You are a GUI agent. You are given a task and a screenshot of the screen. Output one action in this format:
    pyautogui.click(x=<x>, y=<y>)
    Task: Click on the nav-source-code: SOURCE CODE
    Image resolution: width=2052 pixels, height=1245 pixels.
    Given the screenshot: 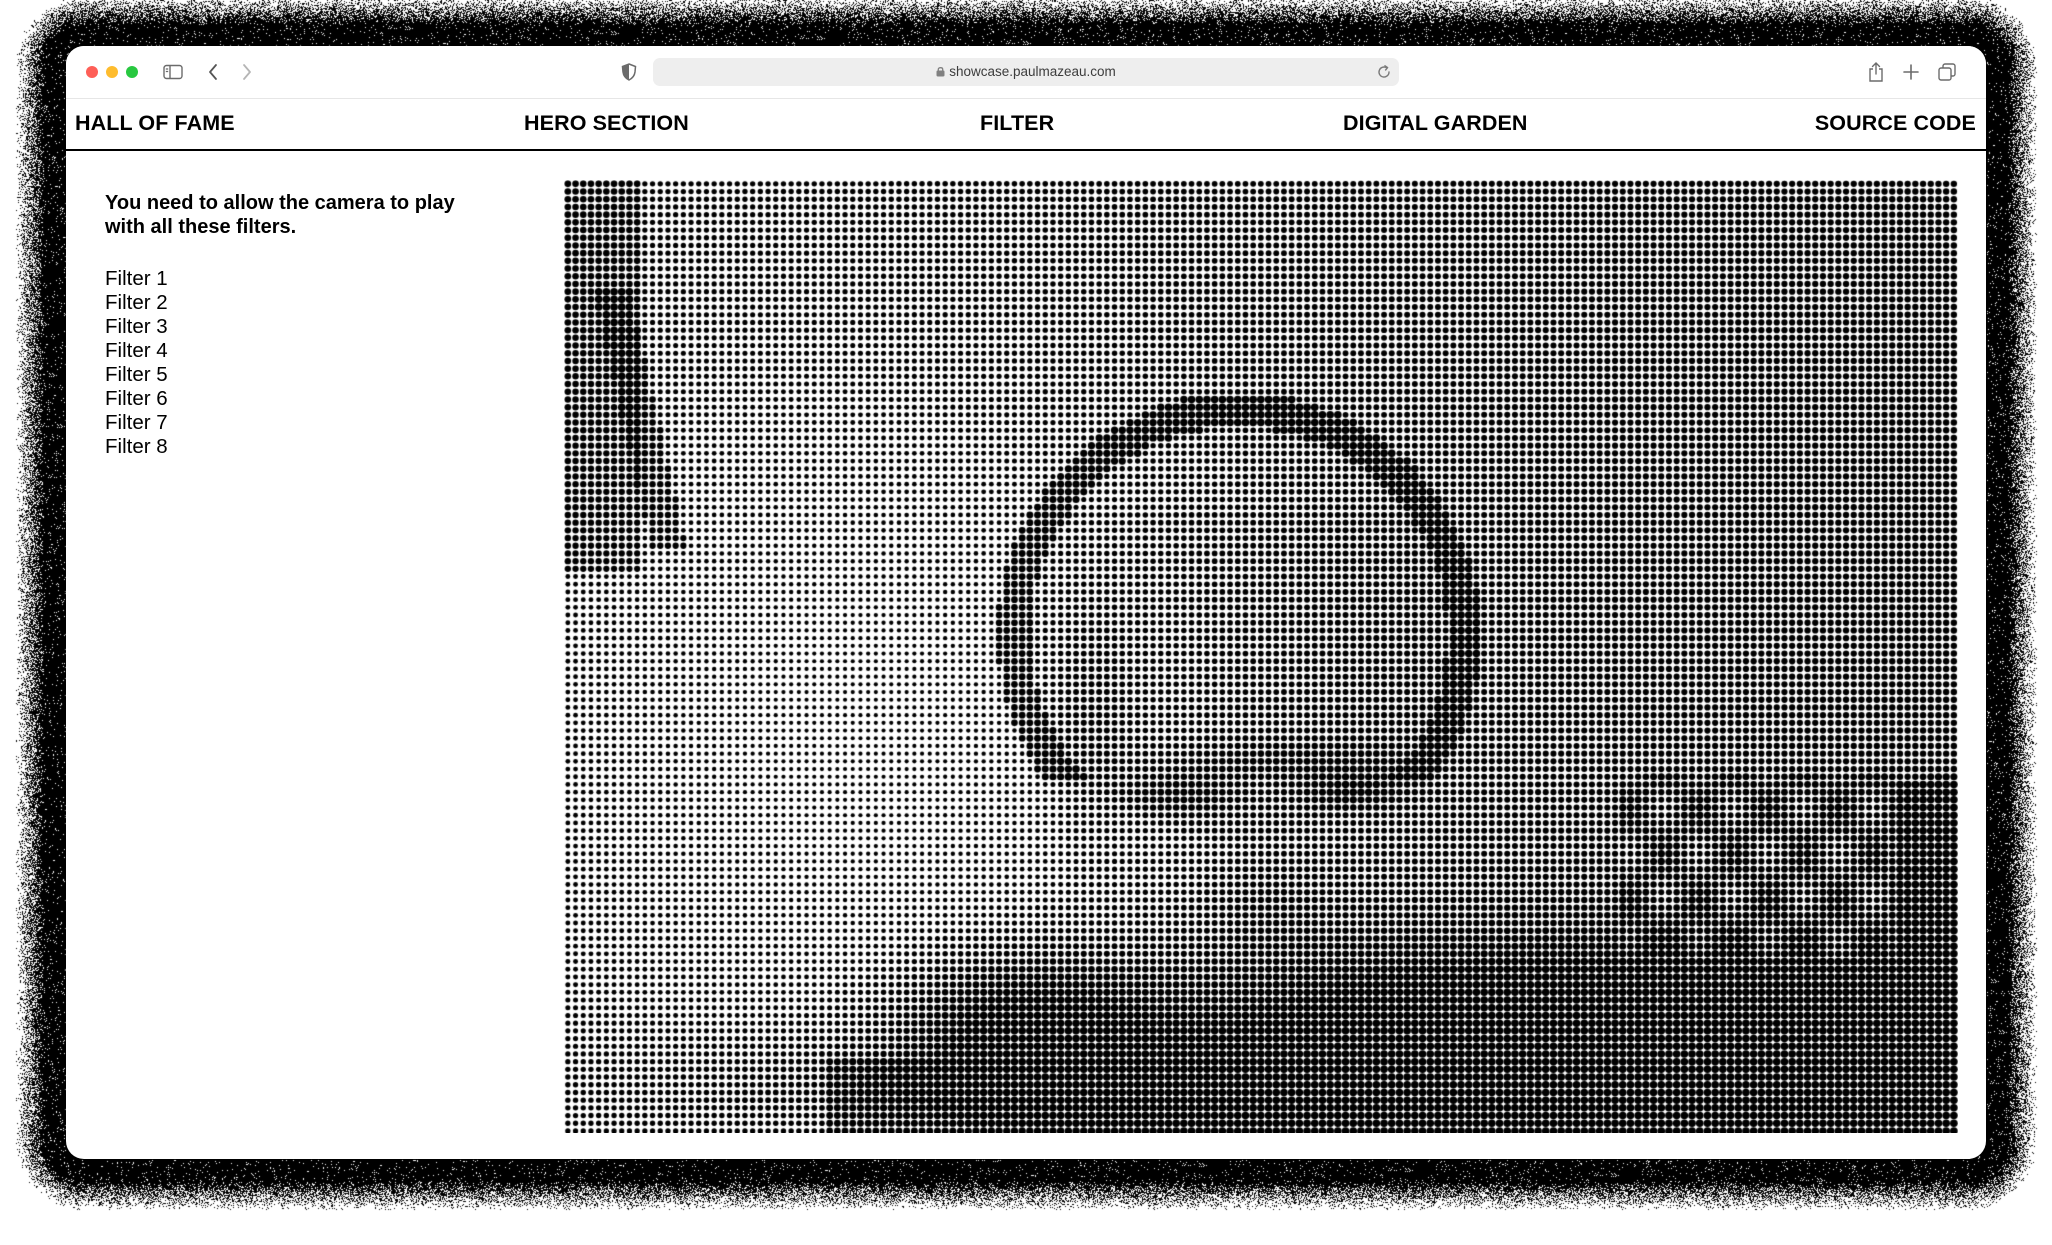 What is the action you would take?
    pyautogui.click(x=1895, y=123)
    